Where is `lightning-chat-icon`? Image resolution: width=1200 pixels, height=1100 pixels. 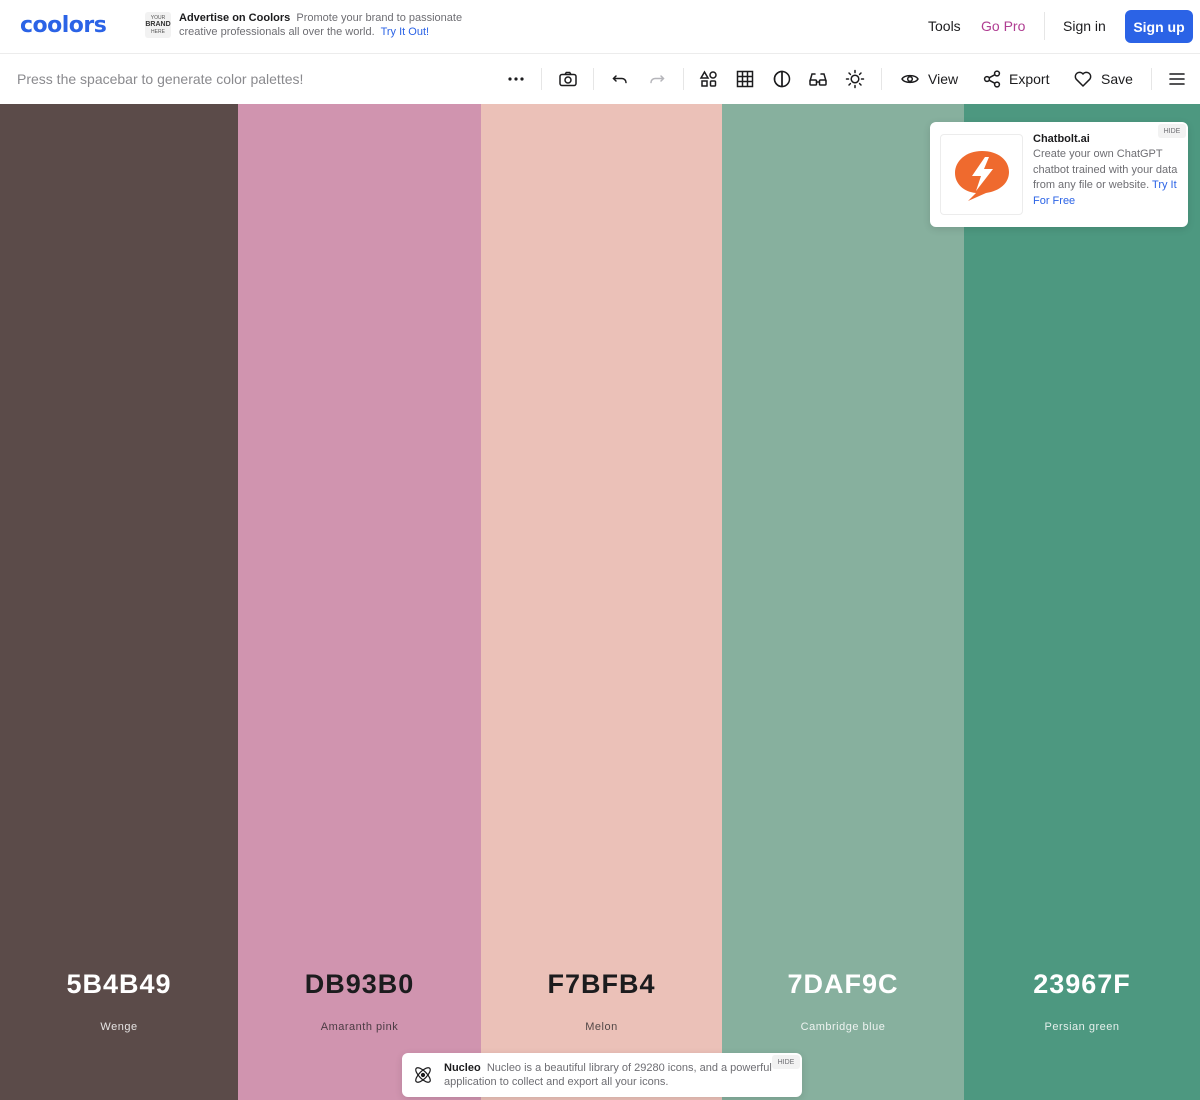
lightning-chat-icon is located at coordinates (981, 175).